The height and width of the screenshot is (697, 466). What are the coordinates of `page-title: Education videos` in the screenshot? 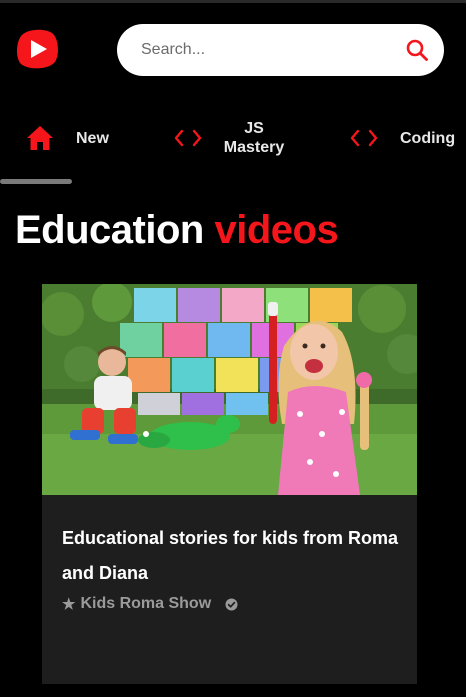 It's located at (177, 230).